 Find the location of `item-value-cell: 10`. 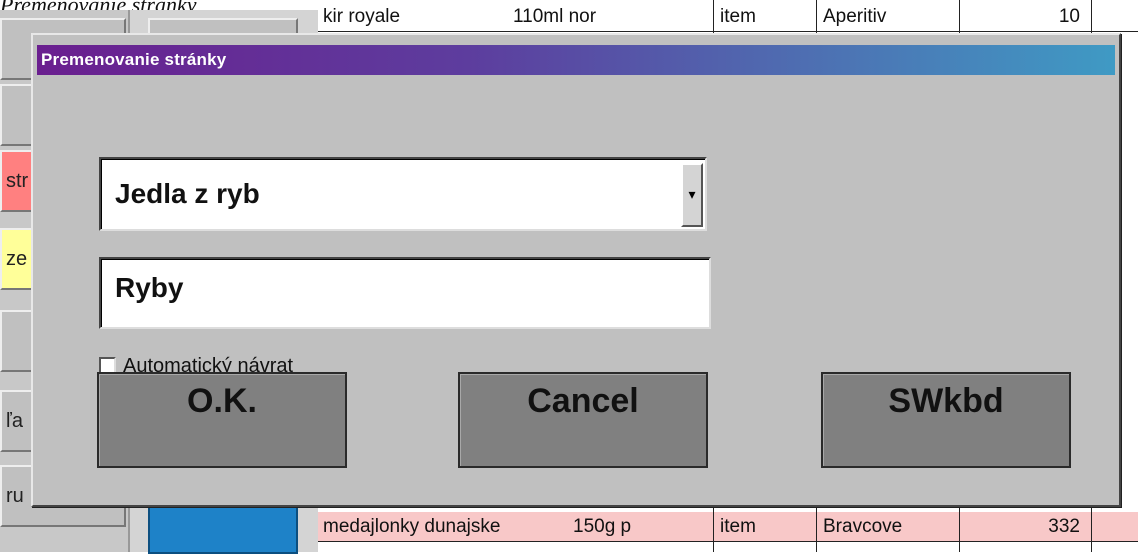

item-value-cell: 10 is located at coordinates (1069, 16).